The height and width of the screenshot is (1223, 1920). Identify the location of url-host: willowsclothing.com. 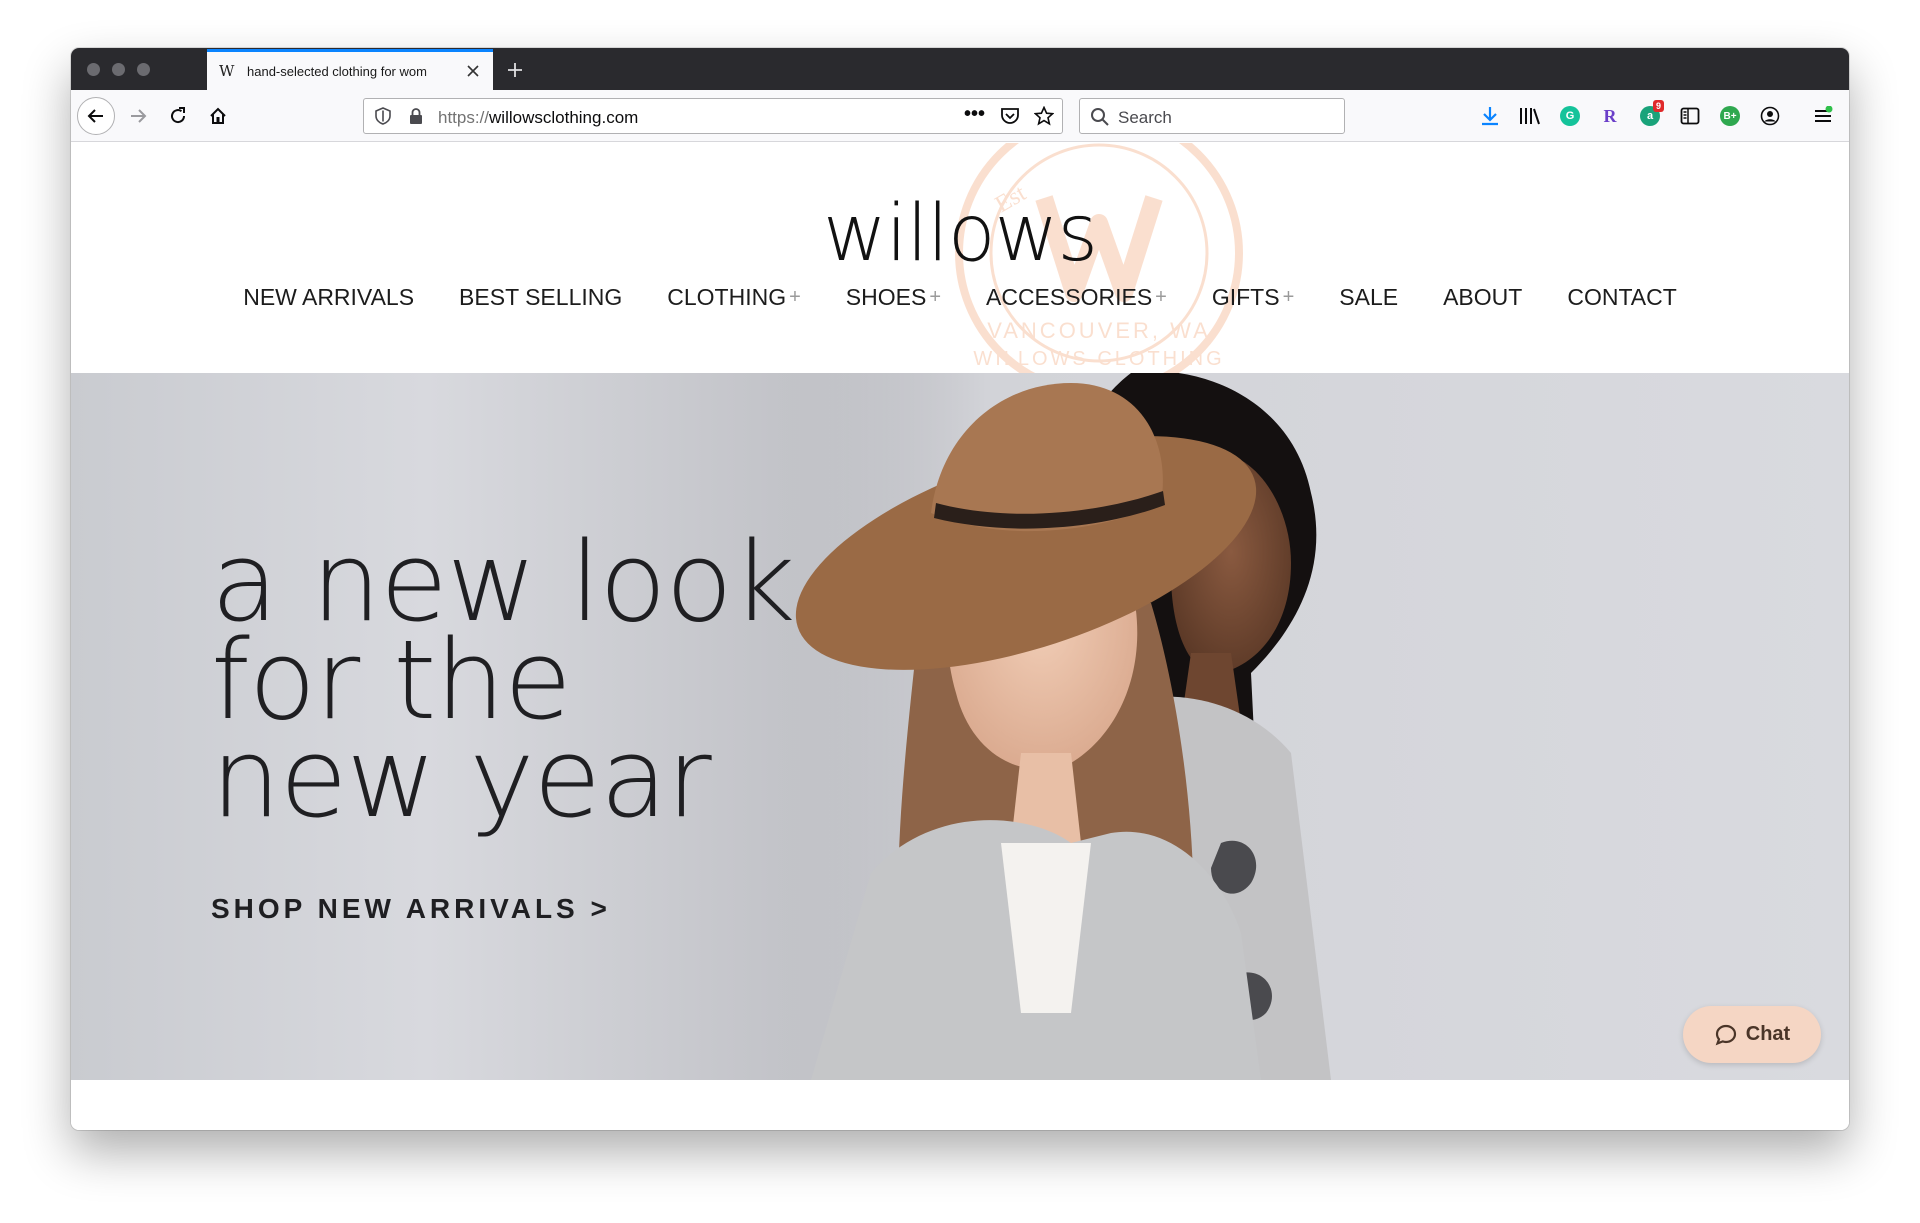
(564, 117).